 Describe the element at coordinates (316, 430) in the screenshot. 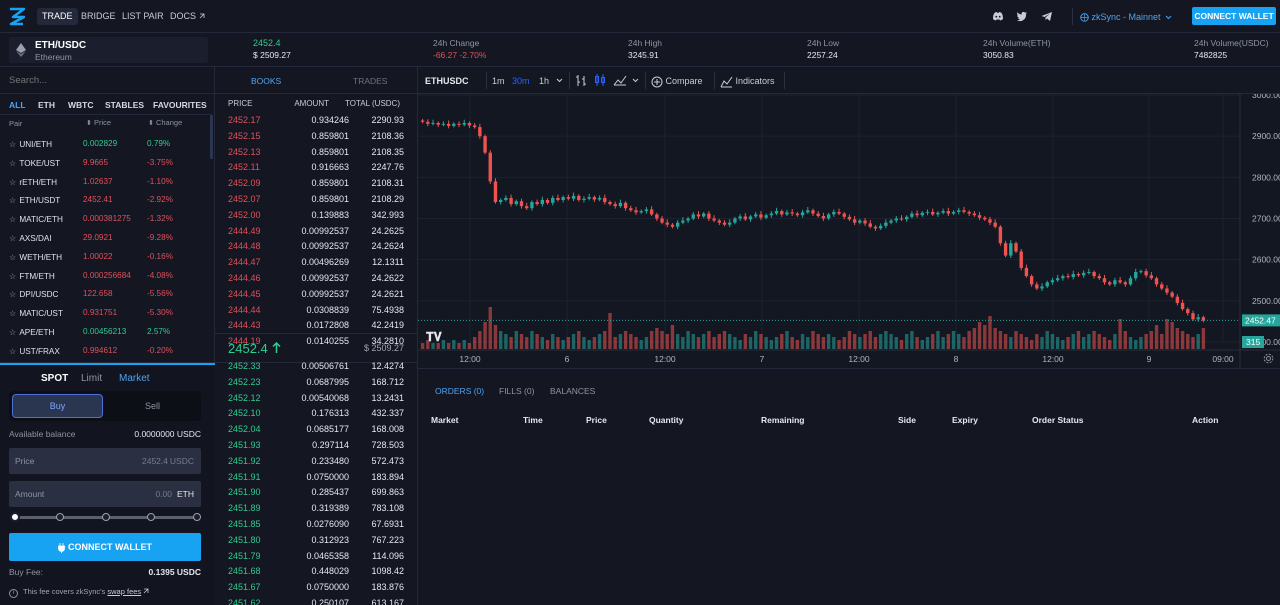

I see `bid-row: 2452.04 0.0685177 168.008` at that location.